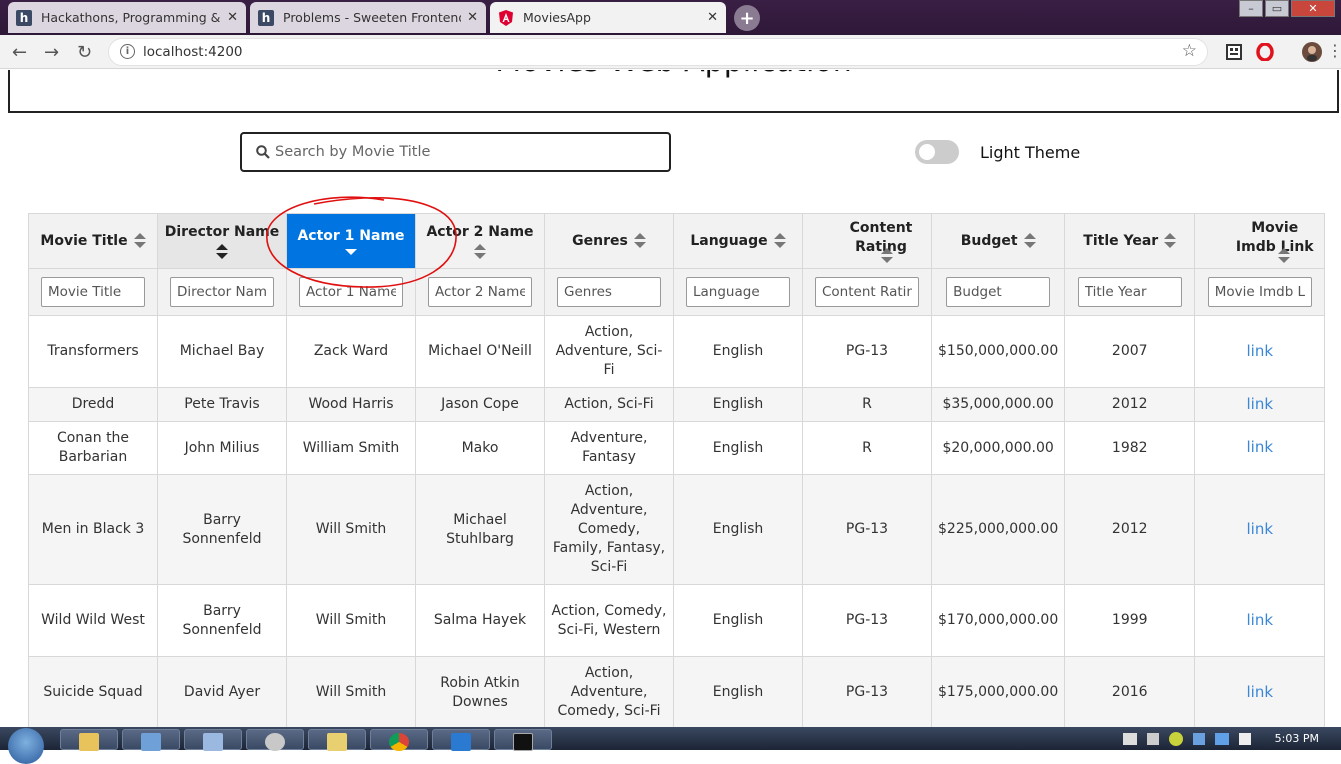 The image size is (1341, 764). What do you see at coordinates (998, 404) in the screenshot?
I see `cell-budget: $35,000,000.00` at bounding box center [998, 404].